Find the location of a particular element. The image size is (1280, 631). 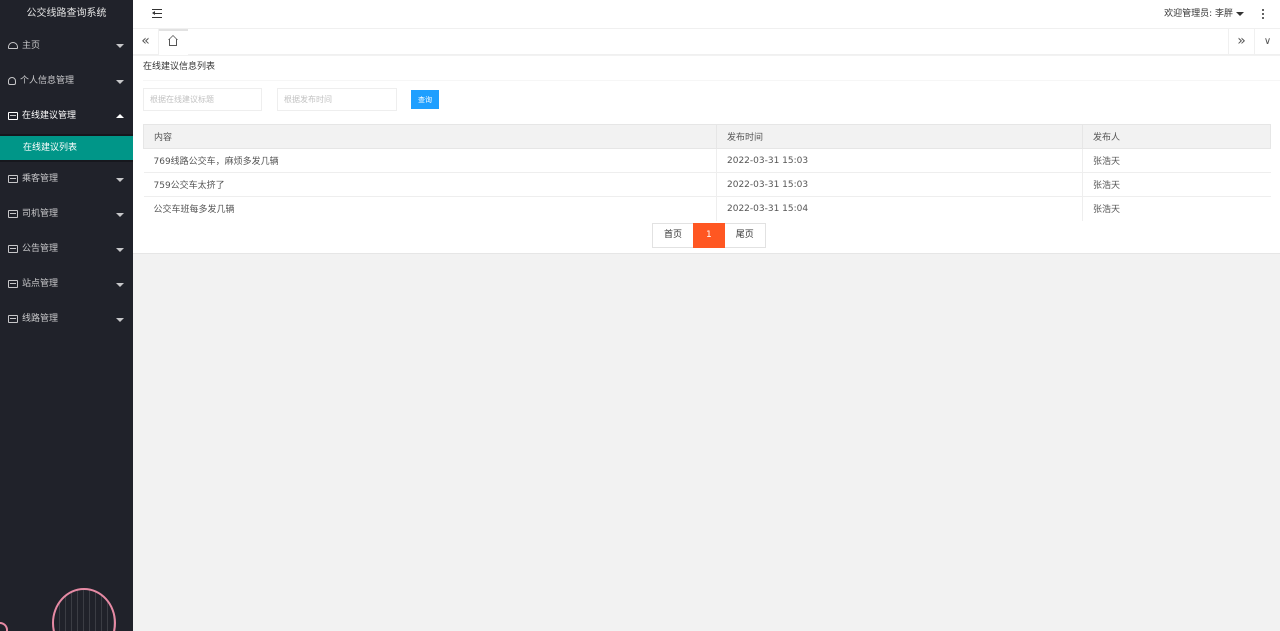

sidebar-item-label: 司机管理 is located at coordinates (40, 214).